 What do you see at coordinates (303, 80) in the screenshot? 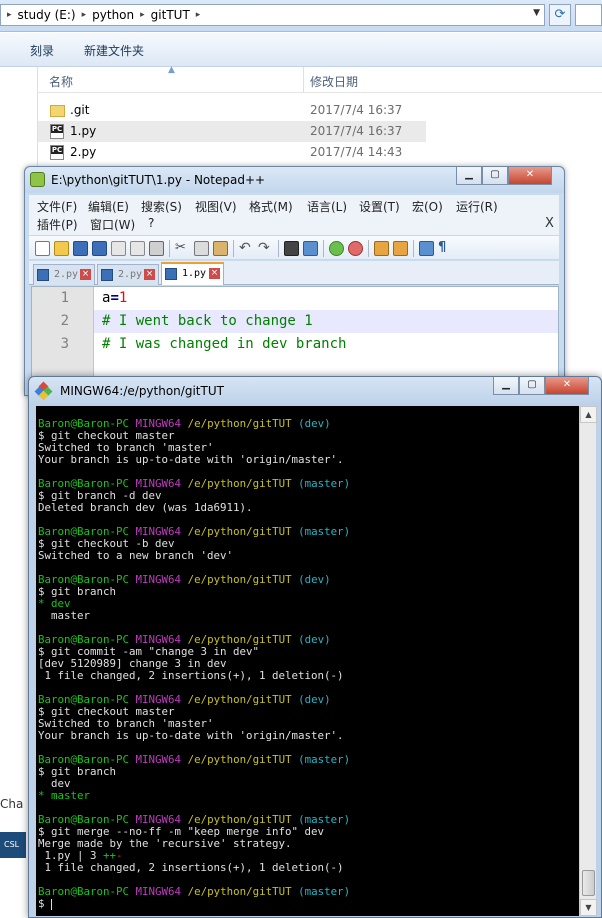
I see `column-divider` at bounding box center [303, 80].